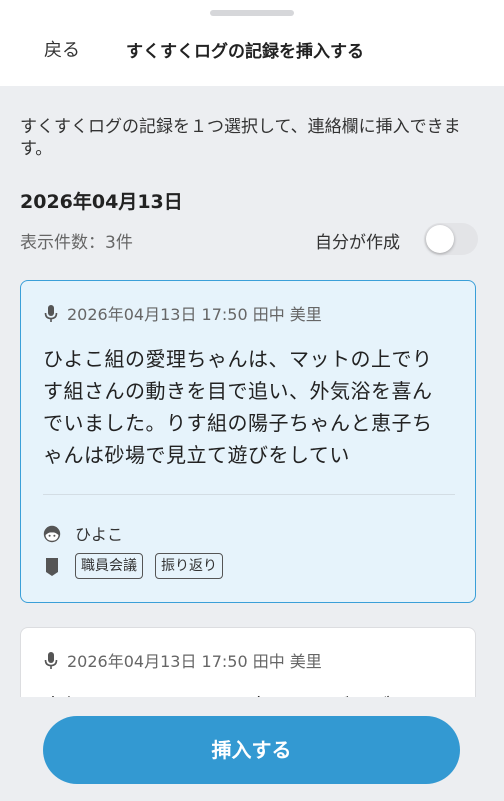 The image size is (504, 801). I want to click on back-button: 戻る, so click(62, 49).